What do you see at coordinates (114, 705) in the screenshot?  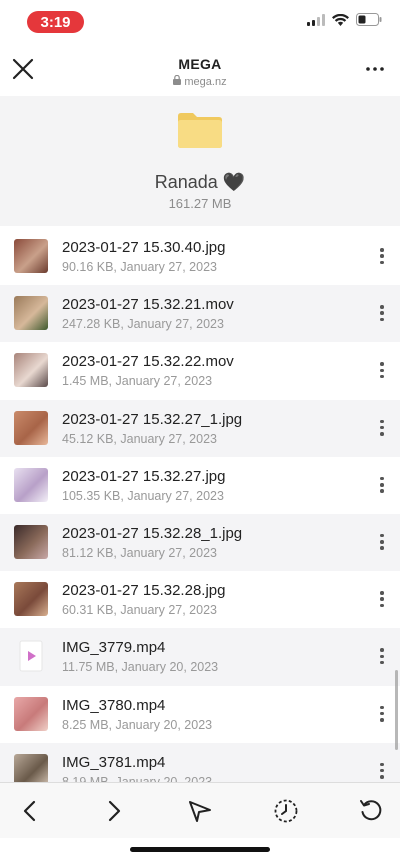 I see `file-name: IMG_3780.mp4` at bounding box center [114, 705].